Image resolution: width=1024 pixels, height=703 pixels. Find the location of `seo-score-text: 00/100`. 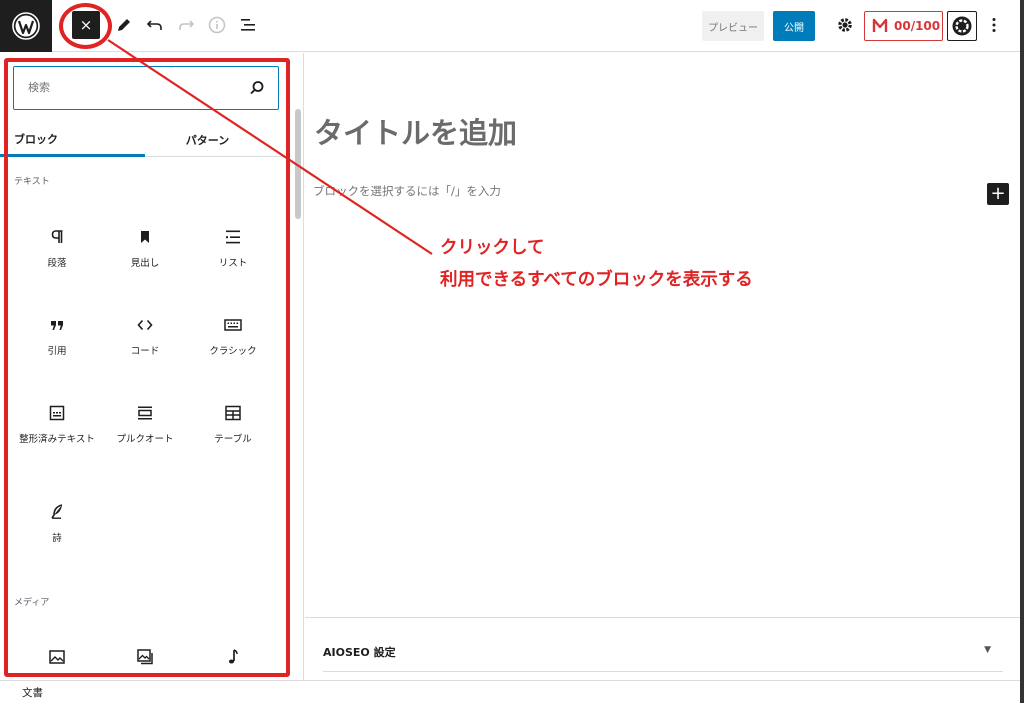

seo-score-text: 00/100 is located at coordinates (917, 26).